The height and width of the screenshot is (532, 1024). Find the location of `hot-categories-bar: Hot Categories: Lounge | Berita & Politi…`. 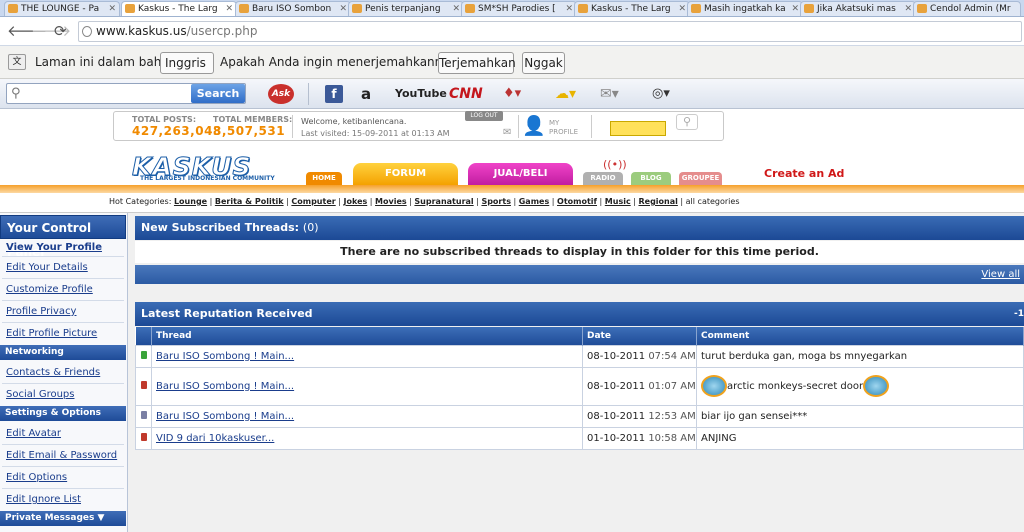

hot-categories-bar: Hot Categories: Lounge | Berita & Politi… is located at coordinates (512, 203).